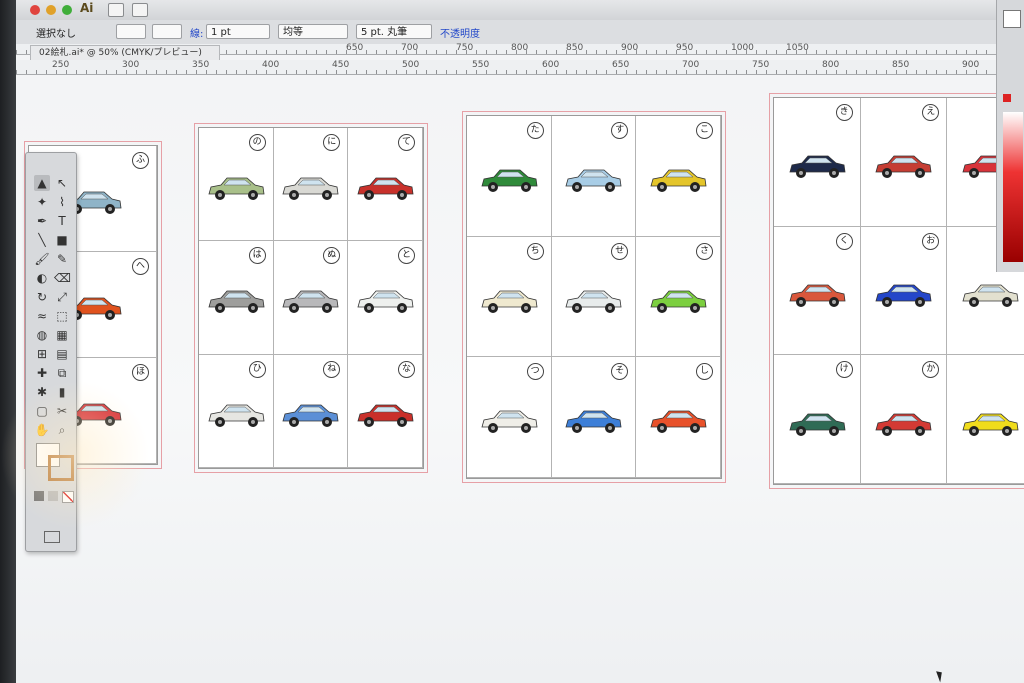 The height and width of the screenshot is (683, 1024). I want to click on none-mode-button, so click(68, 497).